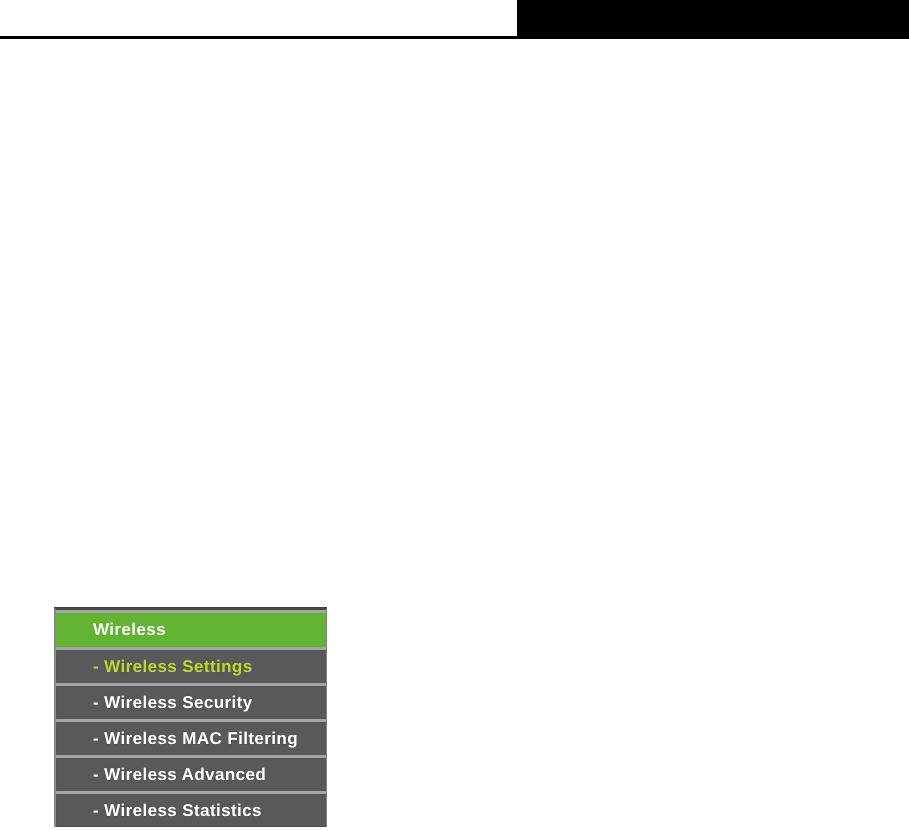 The height and width of the screenshot is (830, 909). I want to click on menu-item: - Wireless Settings, so click(191, 666).